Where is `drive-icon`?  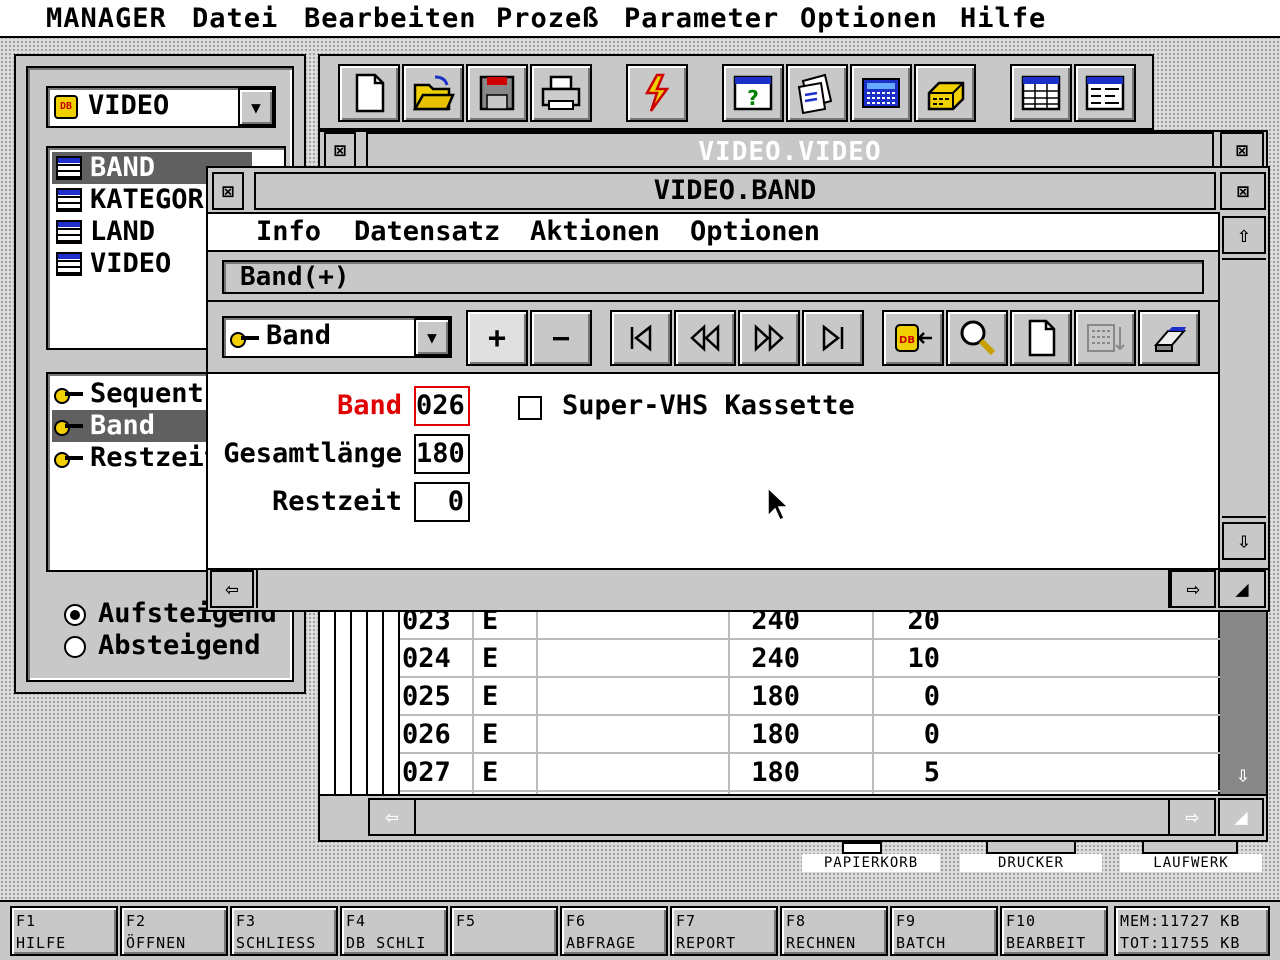 drive-icon is located at coordinates (1190, 848).